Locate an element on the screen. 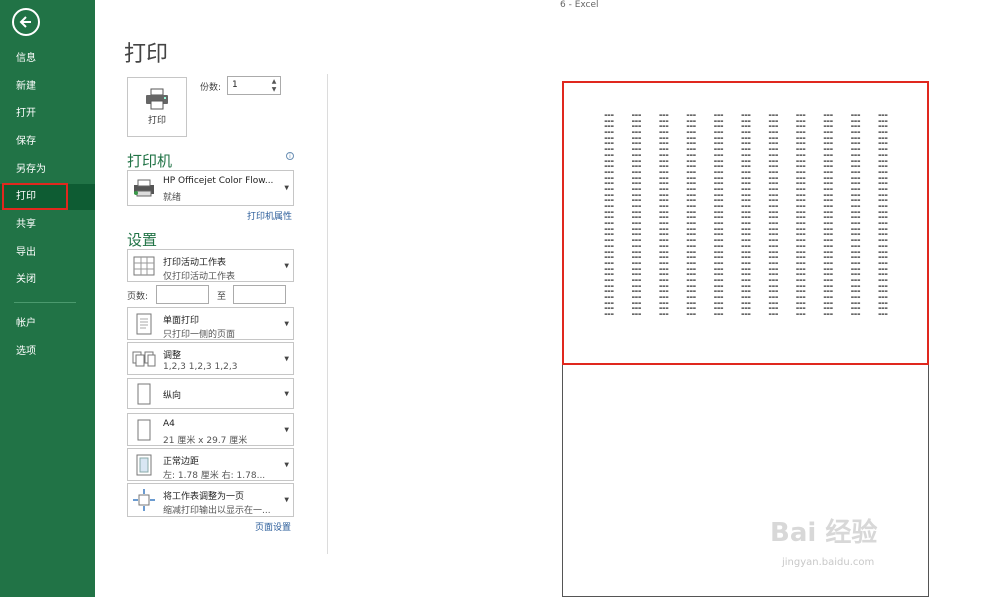  collate-title: 调整 is located at coordinates (172, 356).